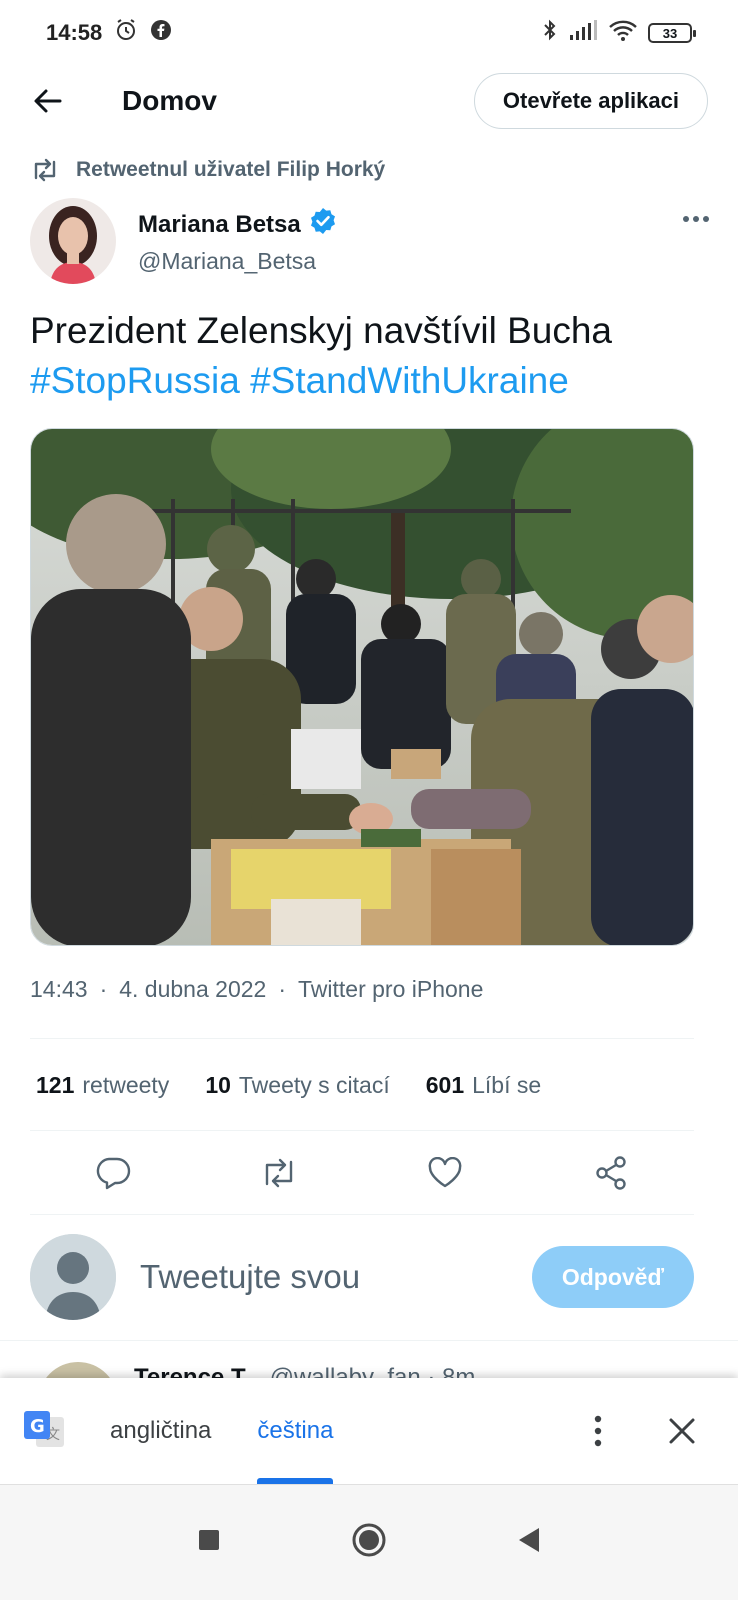 This screenshot has height=1600, width=738. I want to click on reply-action-button, so click(113, 1173).